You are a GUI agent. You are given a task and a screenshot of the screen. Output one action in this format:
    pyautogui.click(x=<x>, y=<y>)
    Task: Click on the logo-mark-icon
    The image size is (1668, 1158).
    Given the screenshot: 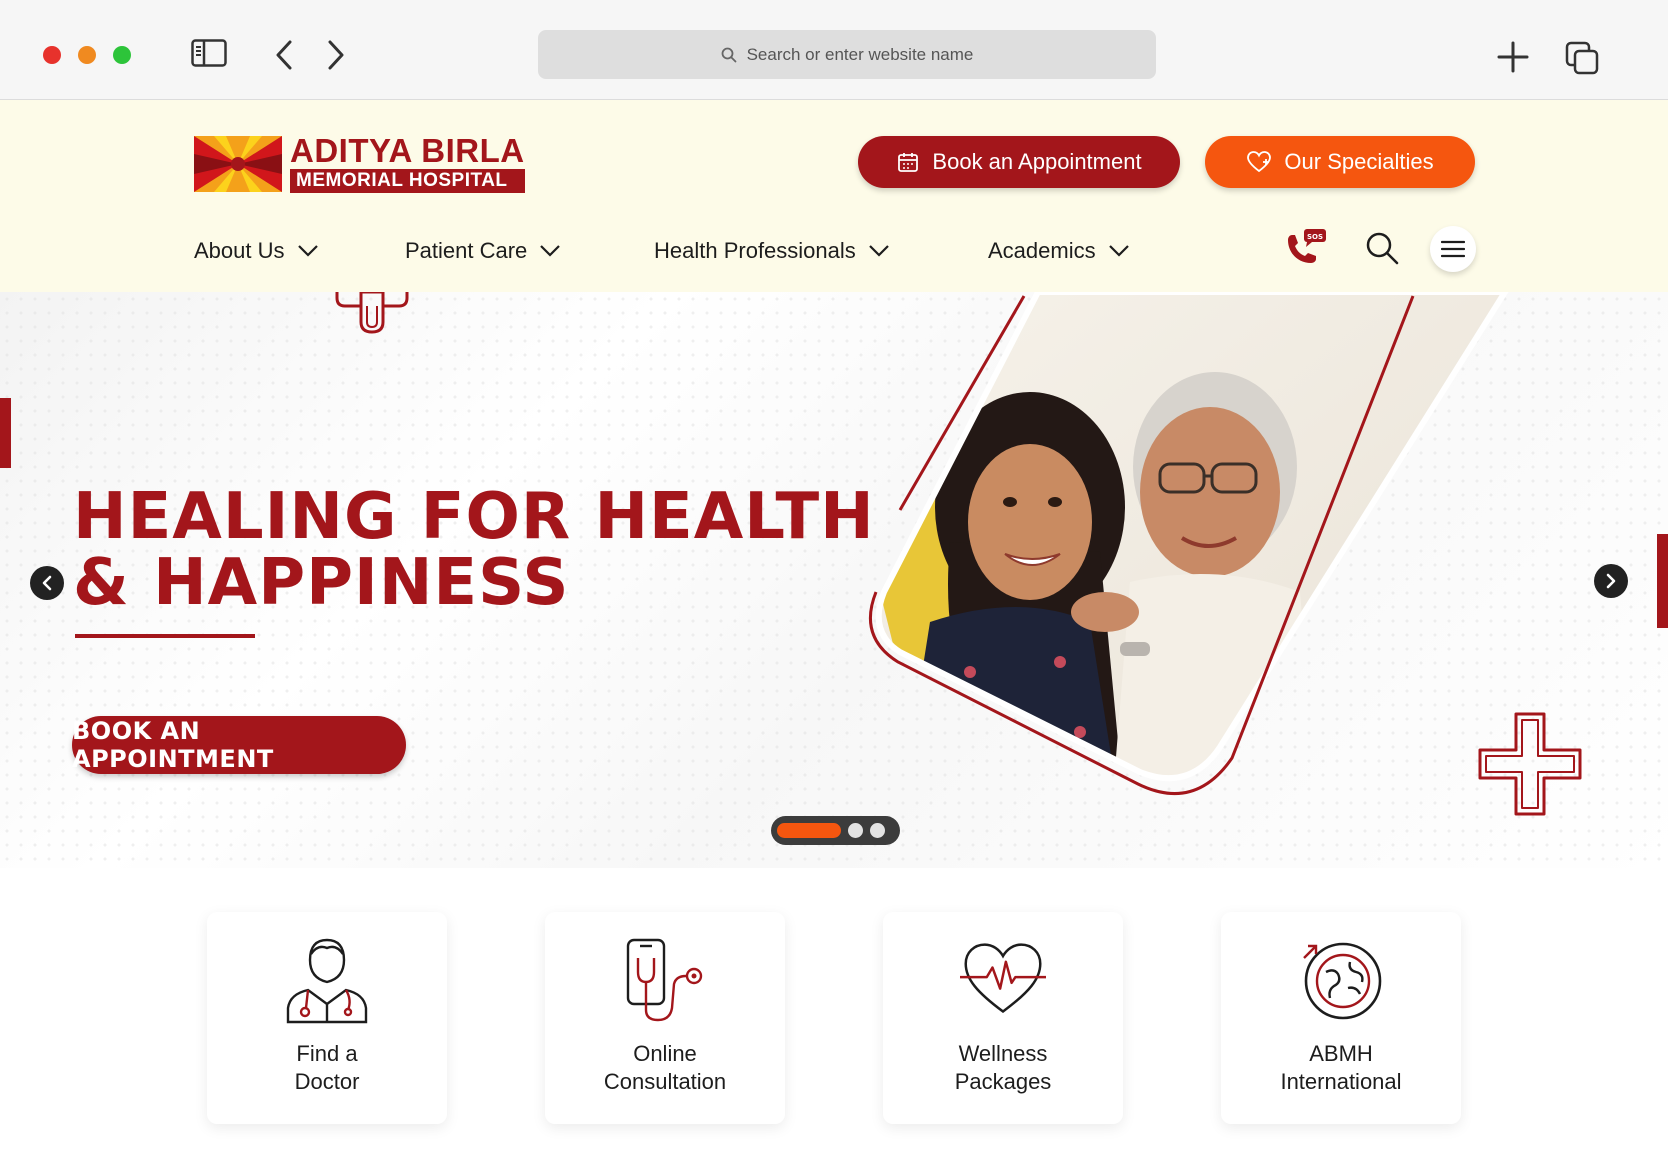 What is the action you would take?
    pyautogui.click(x=238, y=164)
    